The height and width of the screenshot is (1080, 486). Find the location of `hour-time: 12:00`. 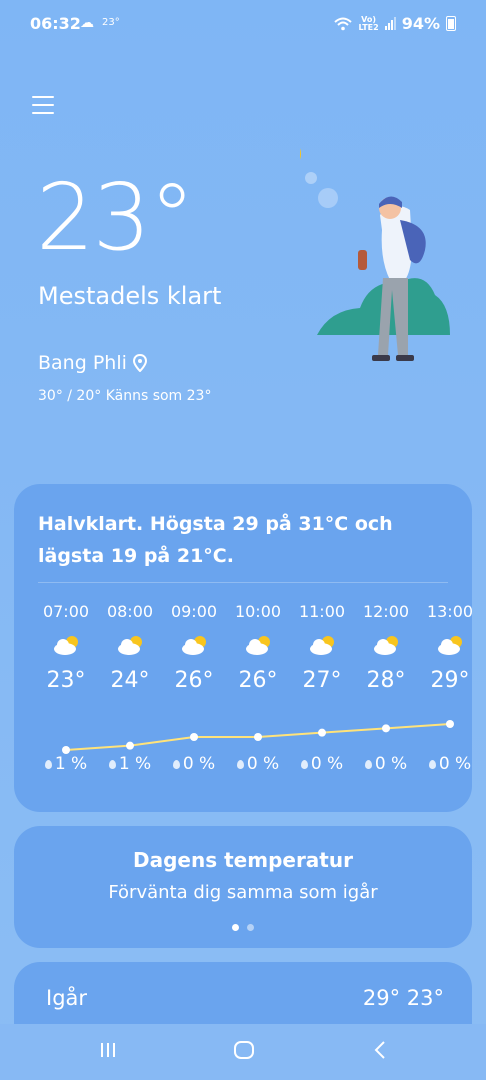

hour-time: 12:00 is located at coordinates (386, 611).